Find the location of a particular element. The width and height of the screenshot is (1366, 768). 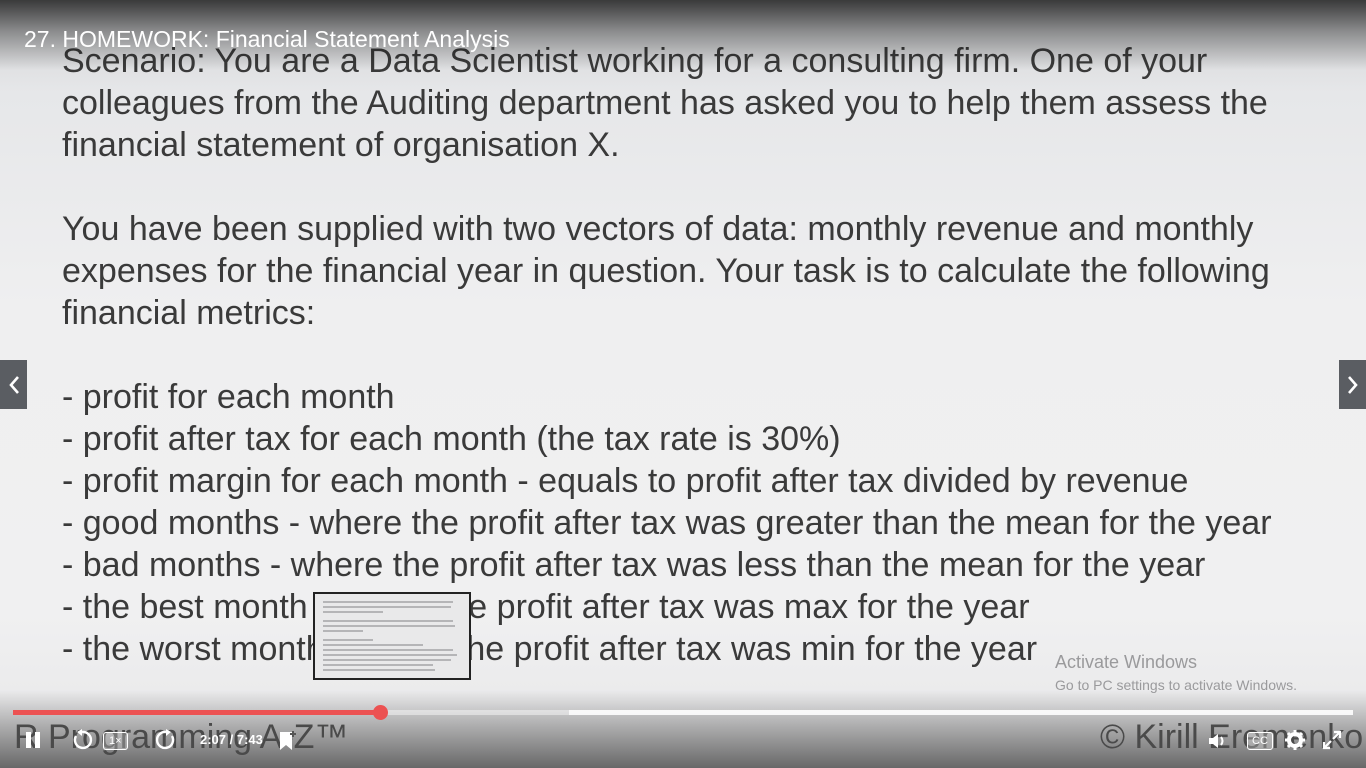

chevron-left-icon is located at coordinates (13, 384).